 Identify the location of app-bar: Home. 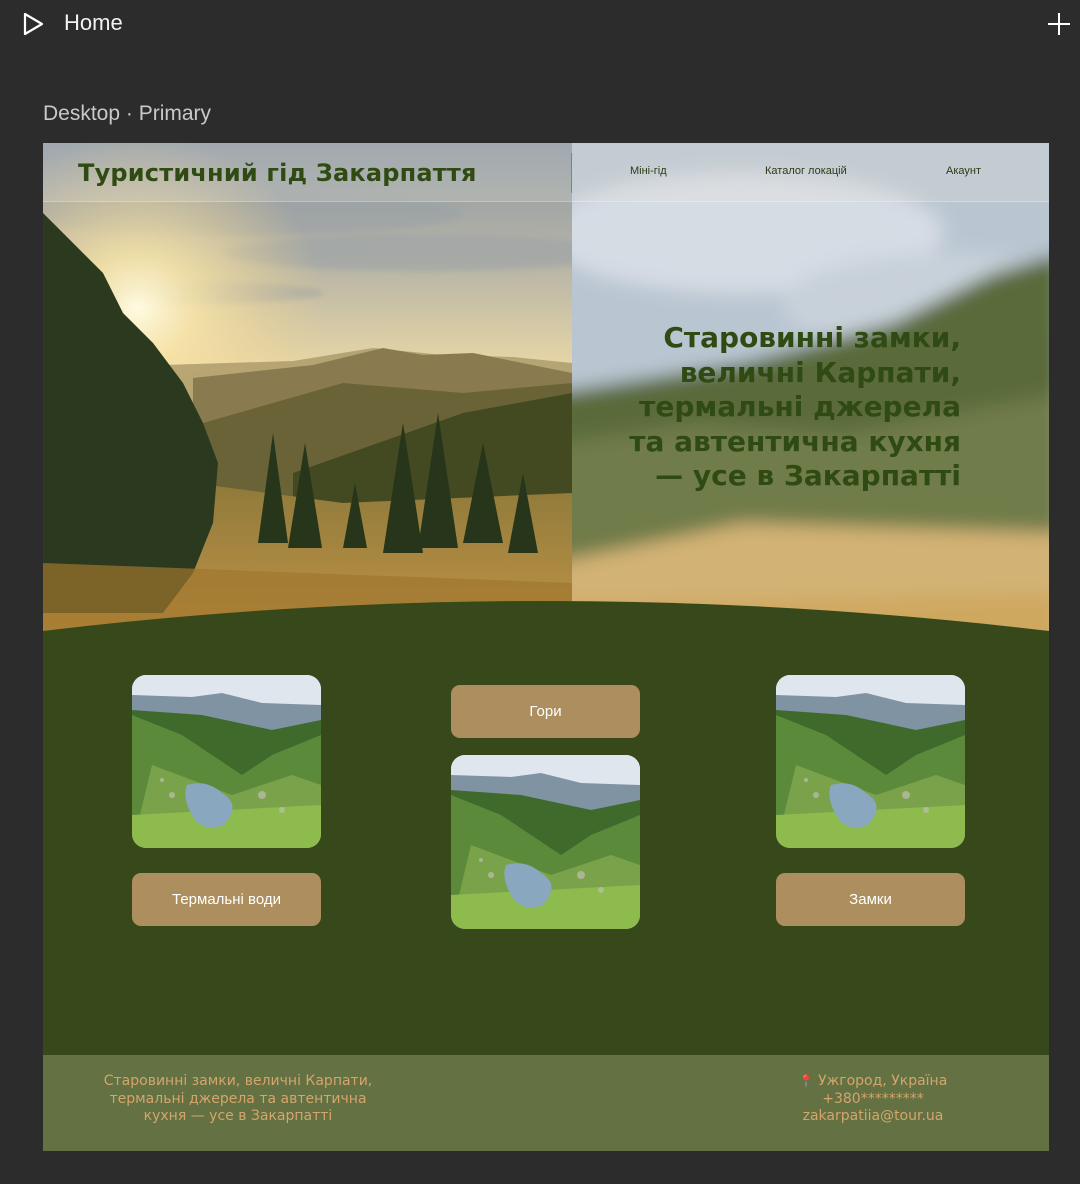
(540, 25).